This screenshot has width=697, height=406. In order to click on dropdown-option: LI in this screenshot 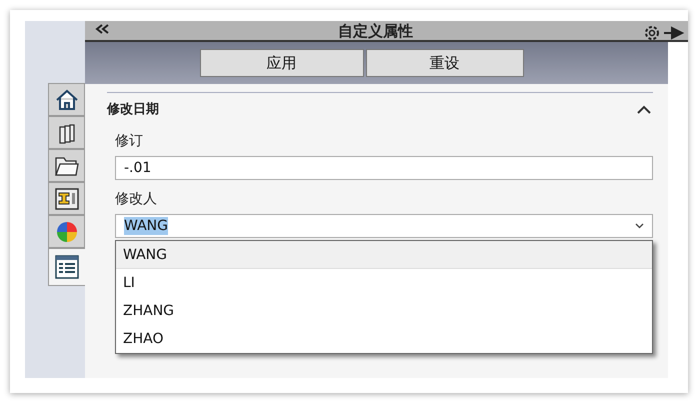, I will do `click(384, 283)`.